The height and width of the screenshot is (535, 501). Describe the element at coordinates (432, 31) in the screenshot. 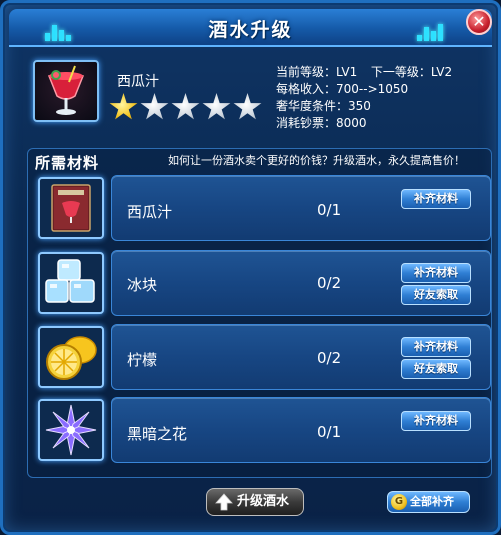

I see `equalizer-icon` at that location.